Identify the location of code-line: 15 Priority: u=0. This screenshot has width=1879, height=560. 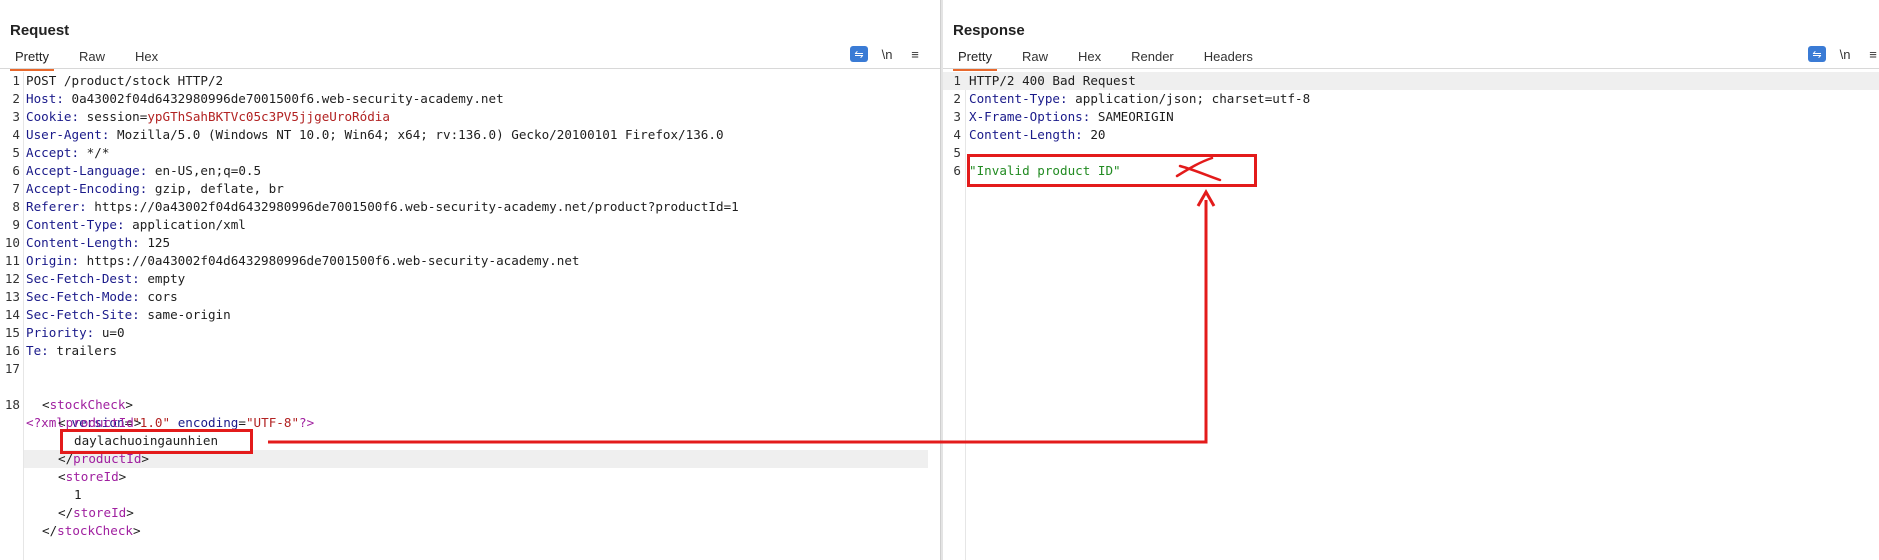
(64, 332).